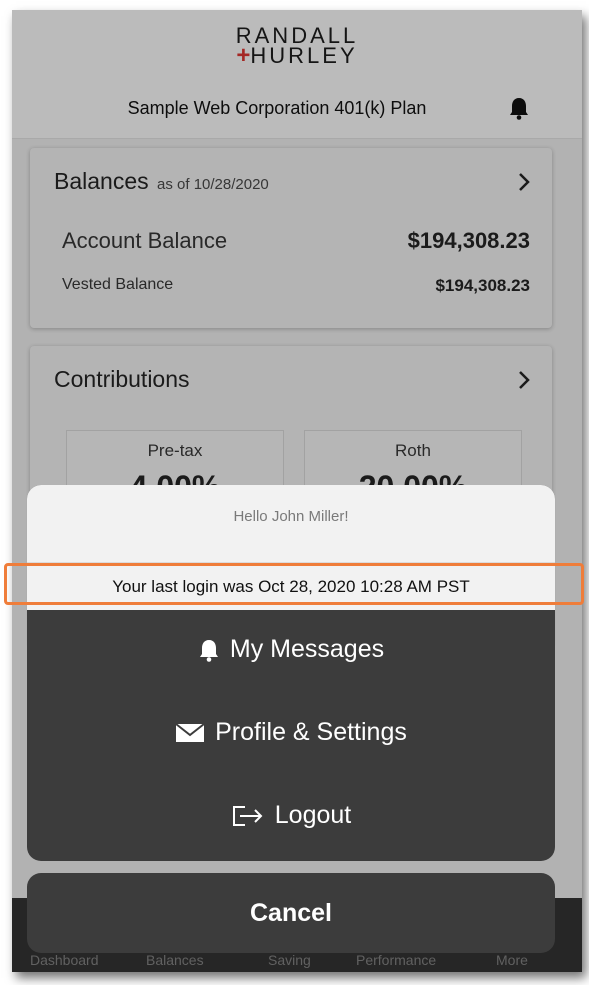  What do you see at coordinates (208, 651) in the screenshot?
I see `bell-icon` at bounding box center [208, 651].